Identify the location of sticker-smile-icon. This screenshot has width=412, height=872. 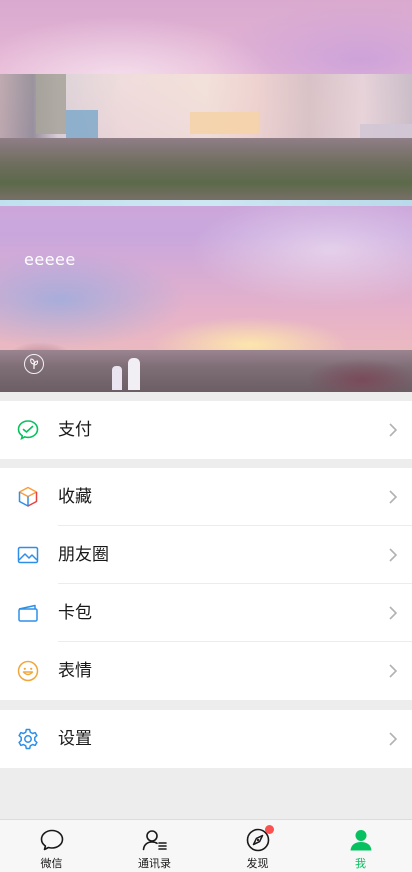
(28, 671).